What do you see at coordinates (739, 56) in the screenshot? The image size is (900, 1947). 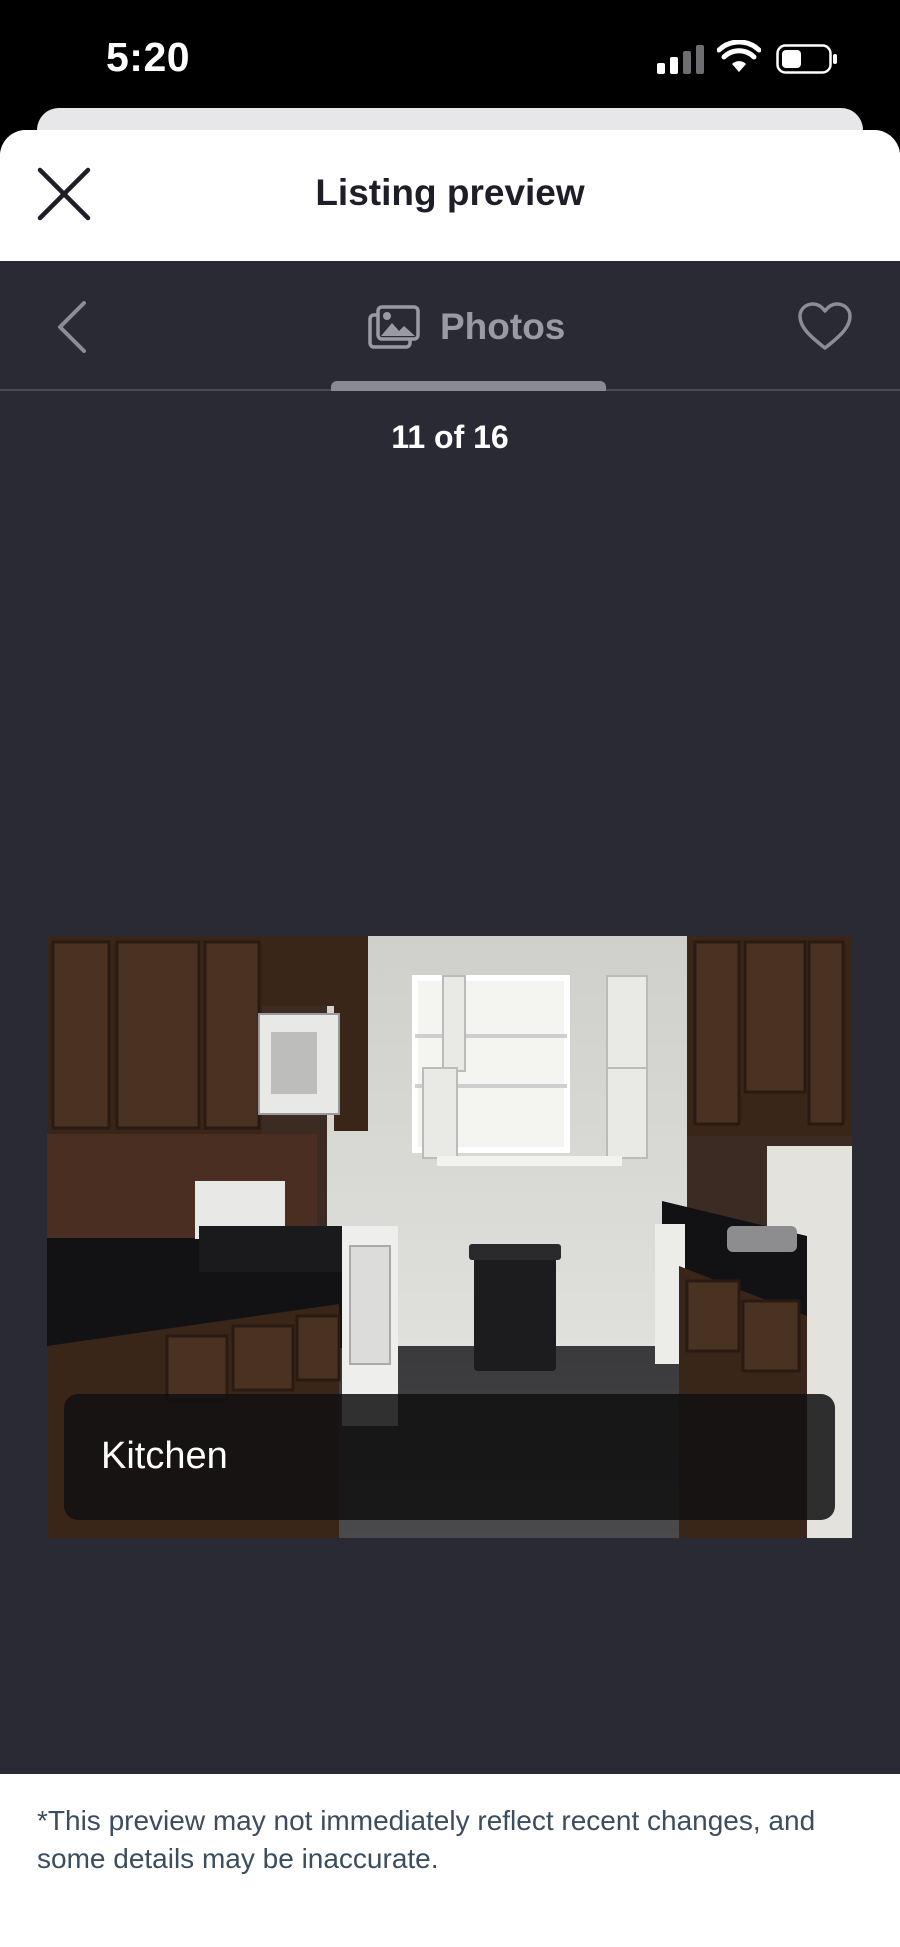 I see `wifi-icon` at bounding box center [739, 56].